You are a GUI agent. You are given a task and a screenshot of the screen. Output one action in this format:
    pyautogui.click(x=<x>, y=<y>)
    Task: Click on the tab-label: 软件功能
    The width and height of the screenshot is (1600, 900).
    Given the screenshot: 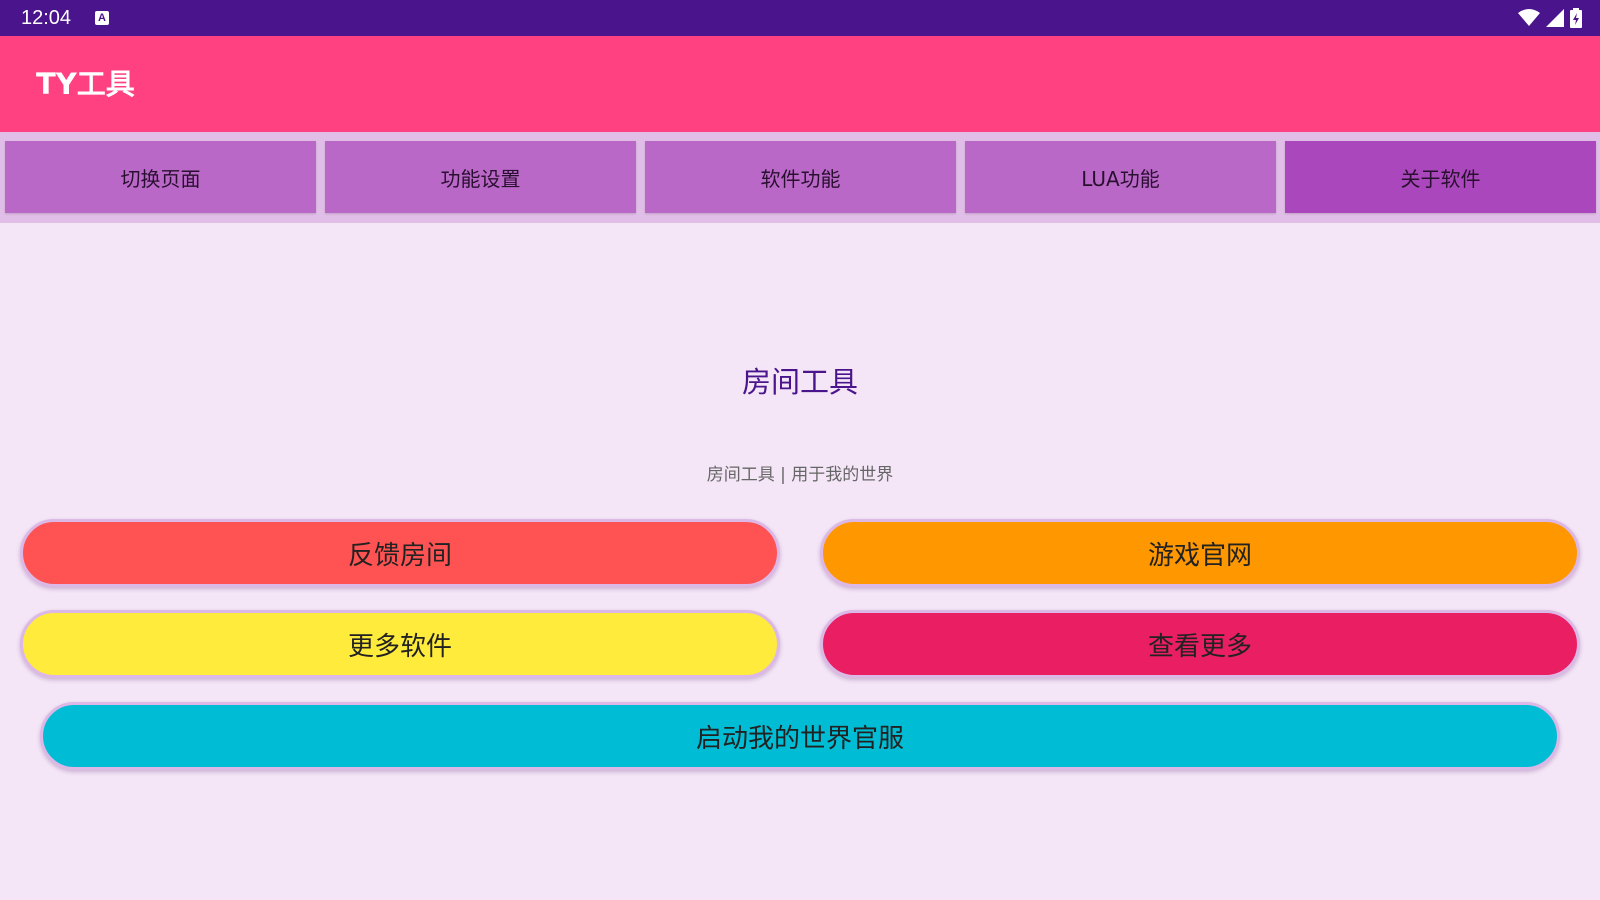 What is the action you would take?
    pyautogui.click(x=800, y=178)
    